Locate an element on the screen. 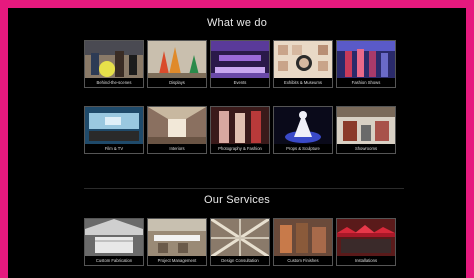 The height and width of the screenshot is (278, 474). tile-project-management: Project Management is located at coordinates (177, 242).